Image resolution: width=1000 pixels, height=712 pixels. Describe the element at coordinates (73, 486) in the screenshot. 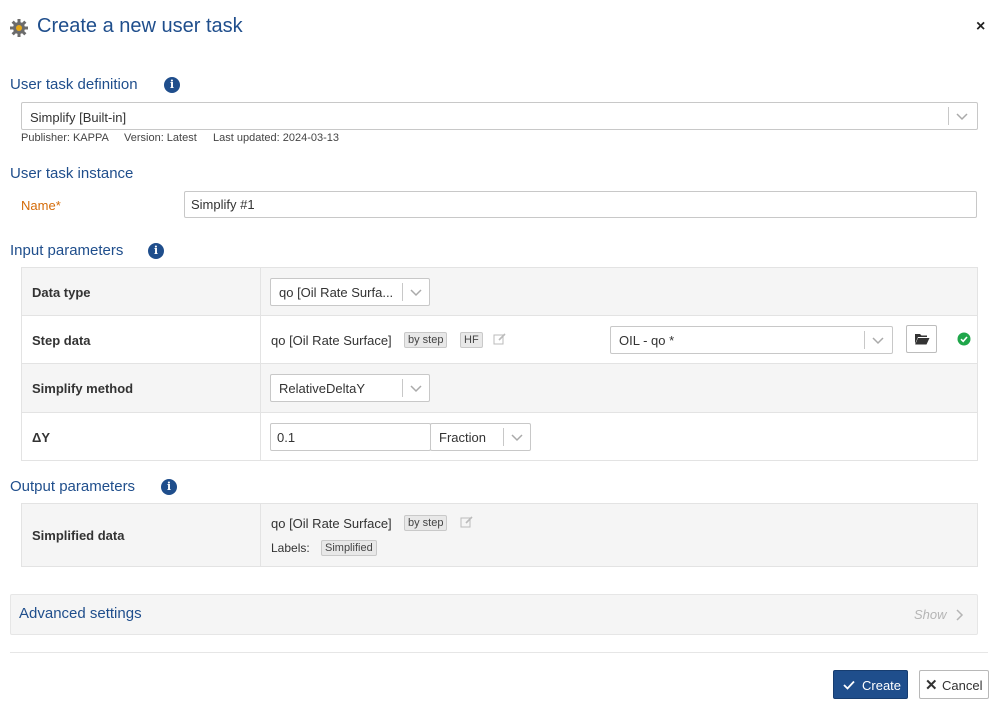

I see `section-title-output-params: Output parameters` at that location.